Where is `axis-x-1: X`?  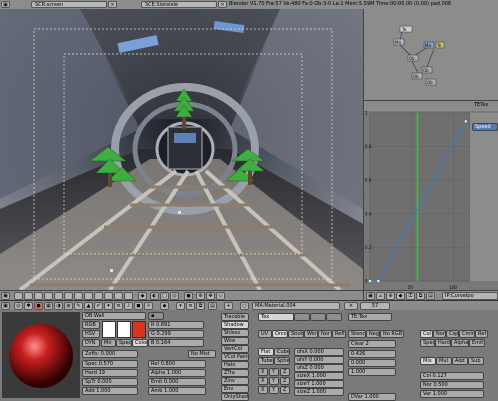 axis-x-1: X is located at coordinates (263, 372).